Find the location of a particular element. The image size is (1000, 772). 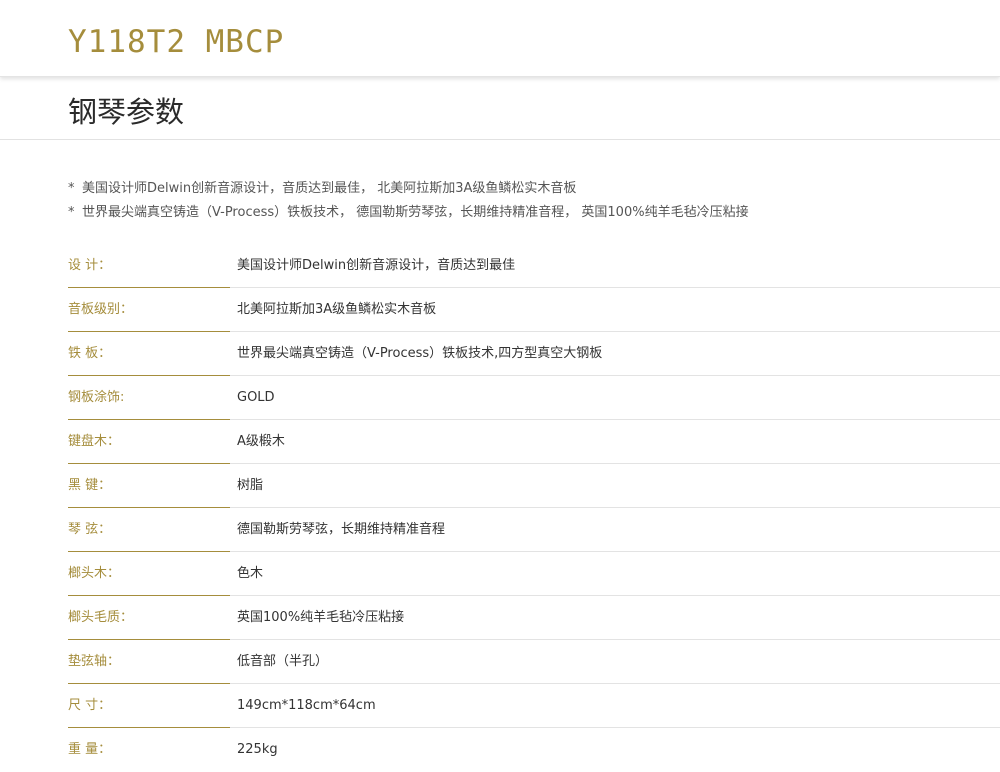

spec-value: 世界最尖端真空铸造（V-Process）铁板技术,四方型真空大钢板 is located at coordinates (420, 353).